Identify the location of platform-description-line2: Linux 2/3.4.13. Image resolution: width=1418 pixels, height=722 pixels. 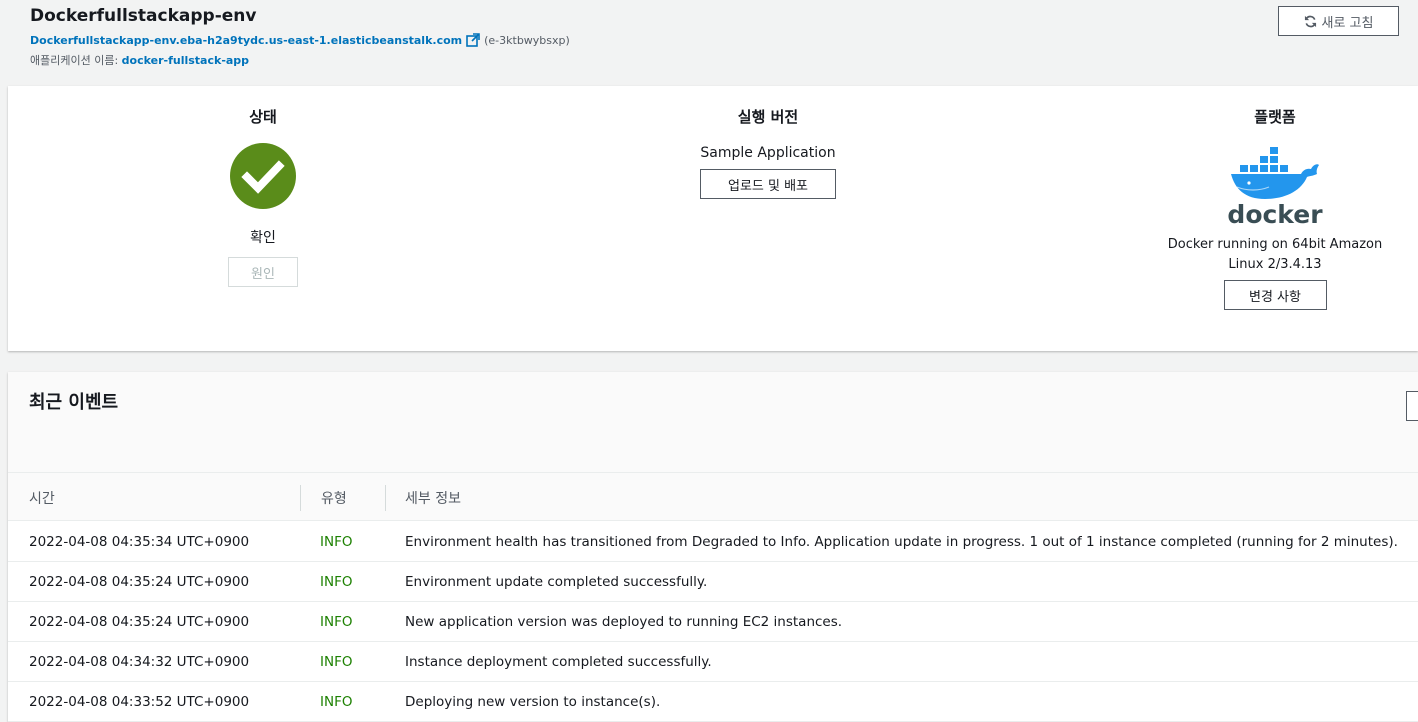
(1275, 264).